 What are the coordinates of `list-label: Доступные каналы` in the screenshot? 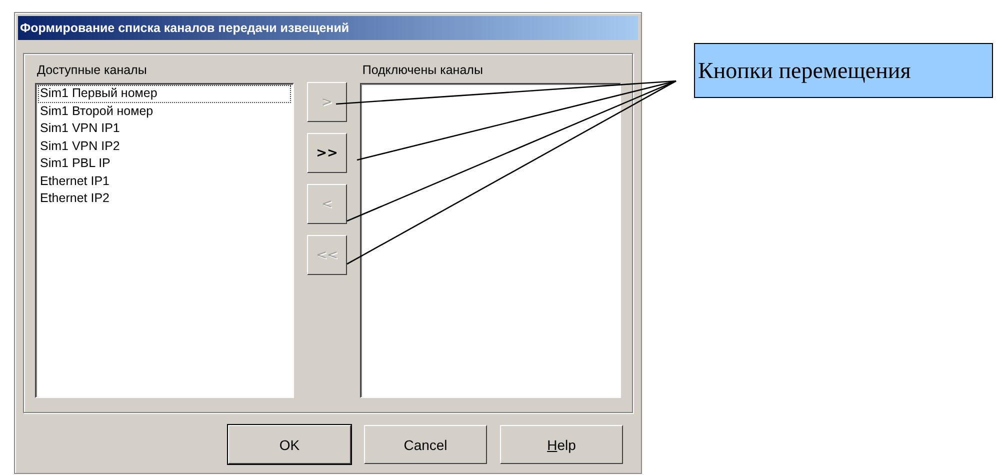 It's located at (92, 71).